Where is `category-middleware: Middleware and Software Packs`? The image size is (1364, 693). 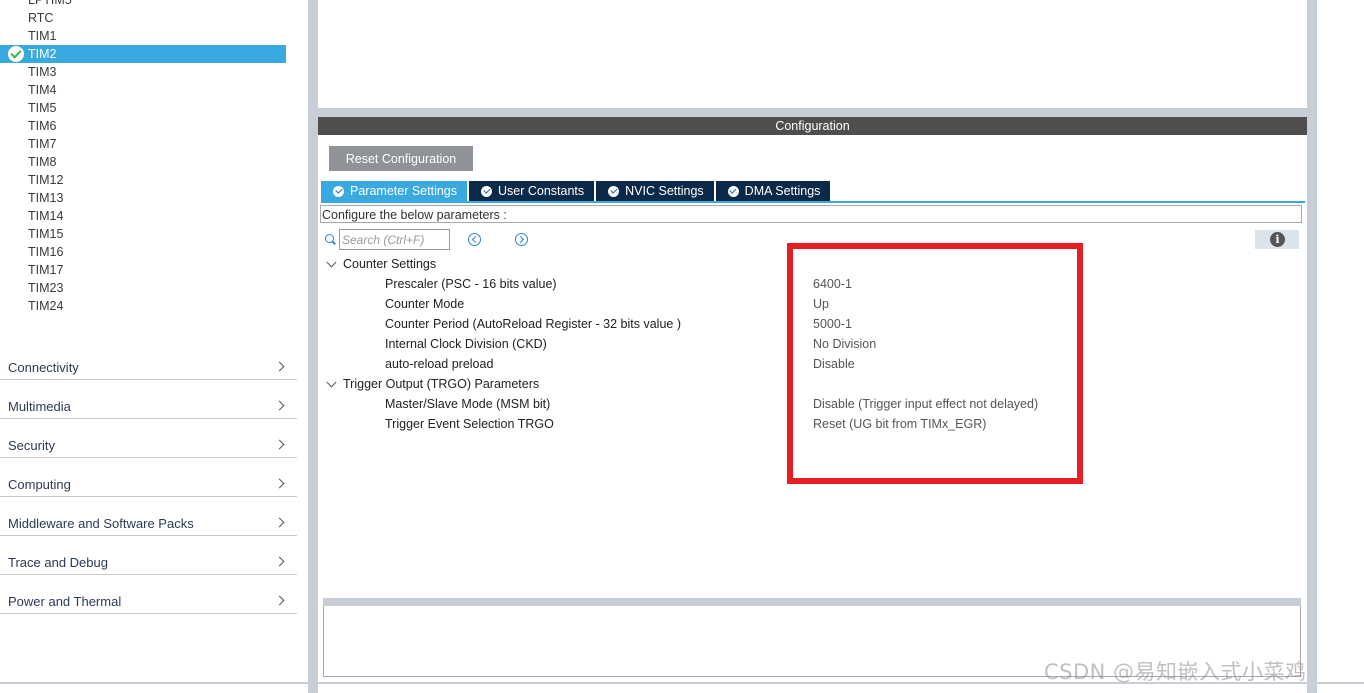
category-middleware: Middleware and Software Packs is located at coordinates (148, 516).